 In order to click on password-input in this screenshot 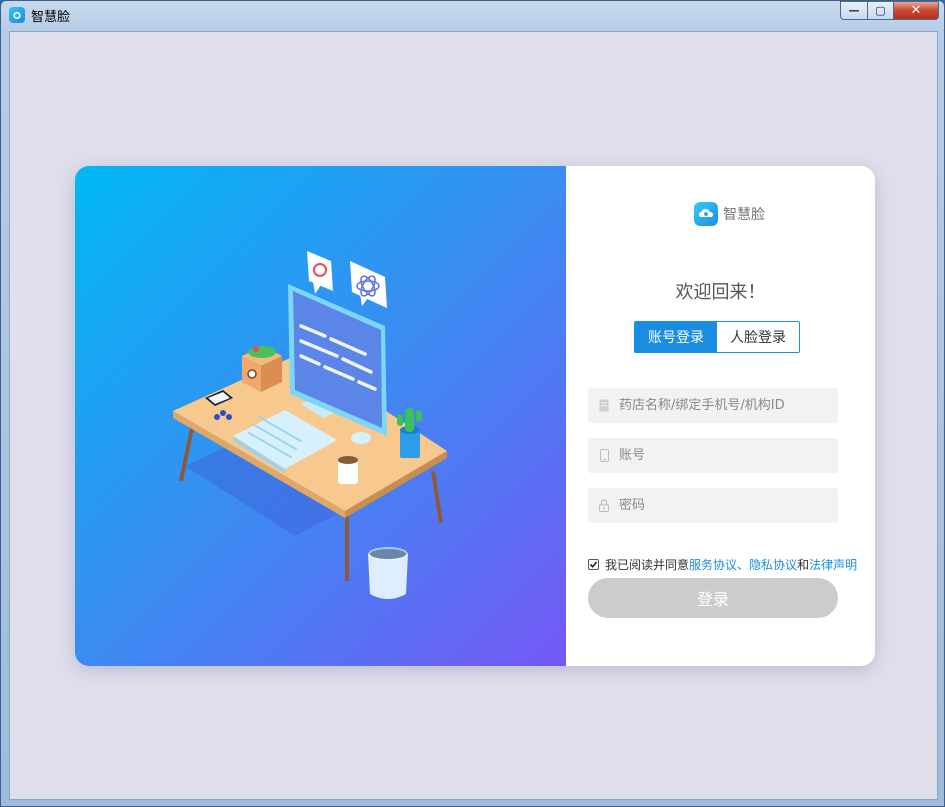, I will do `click(728, 505)`.